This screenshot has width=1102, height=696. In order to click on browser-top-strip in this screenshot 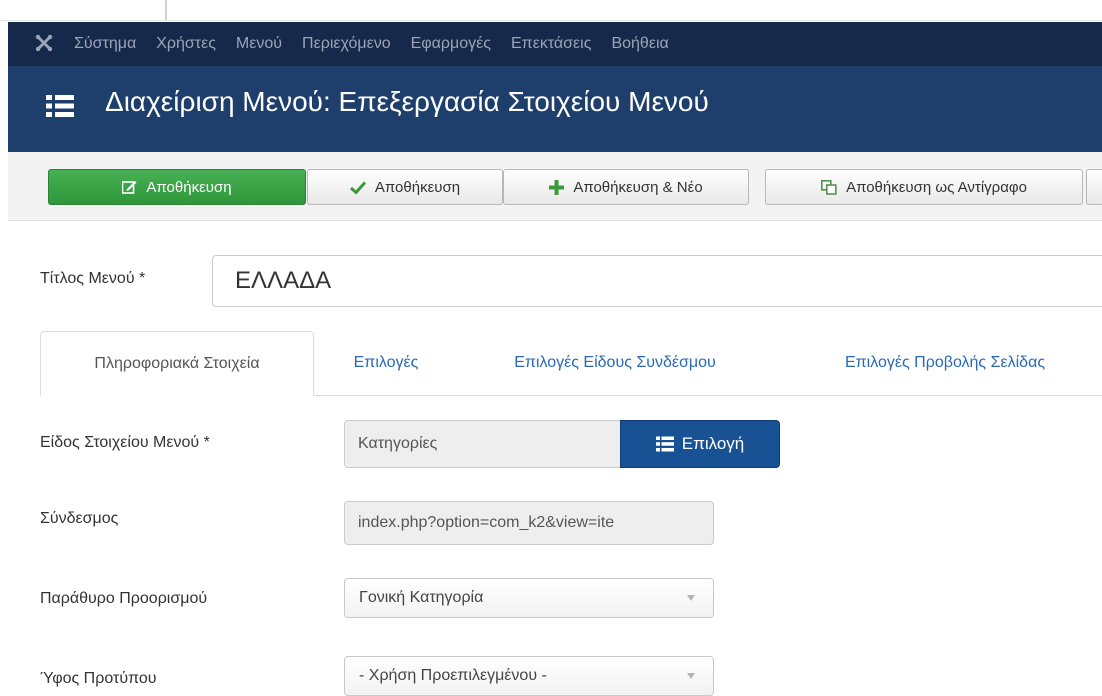, I will do `click(551, 10)`.